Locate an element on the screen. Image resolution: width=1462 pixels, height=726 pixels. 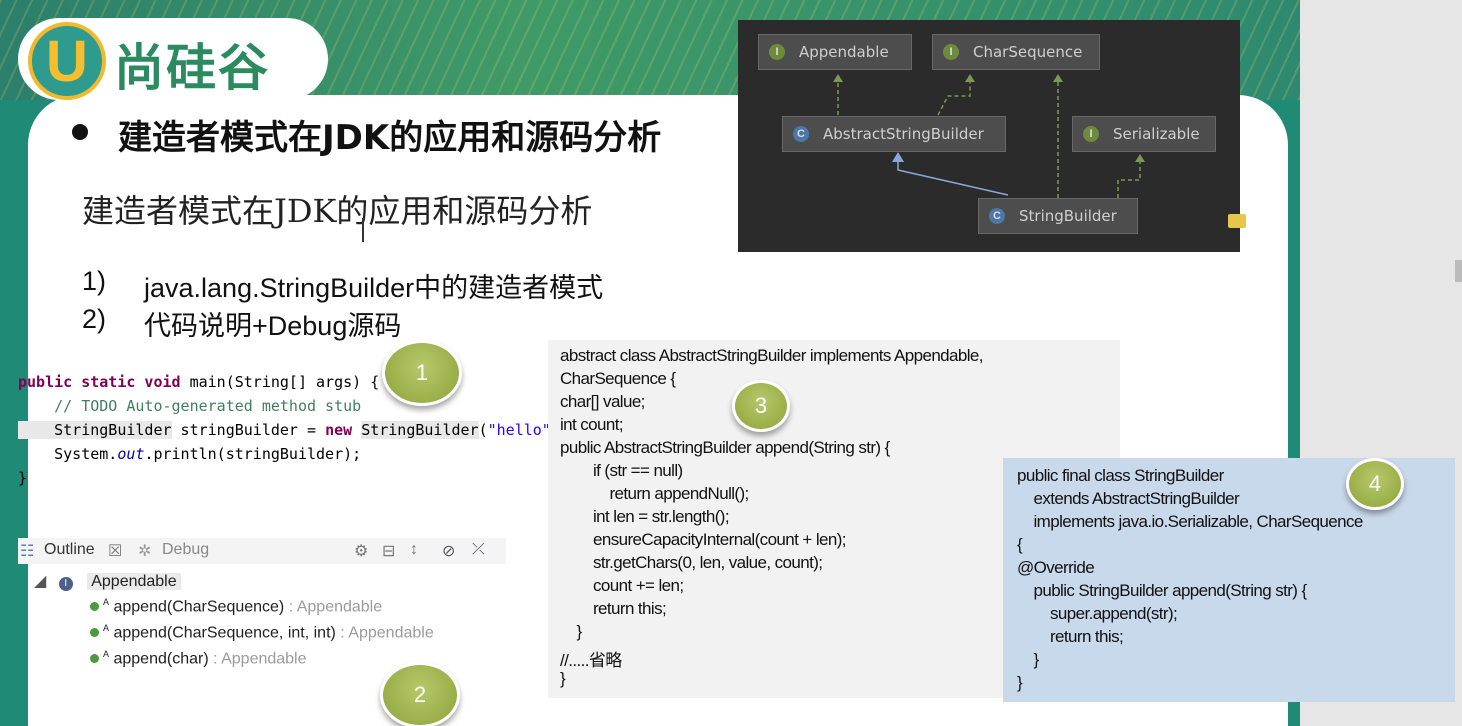
code-token: public static void is located at coordinates (104, 382).